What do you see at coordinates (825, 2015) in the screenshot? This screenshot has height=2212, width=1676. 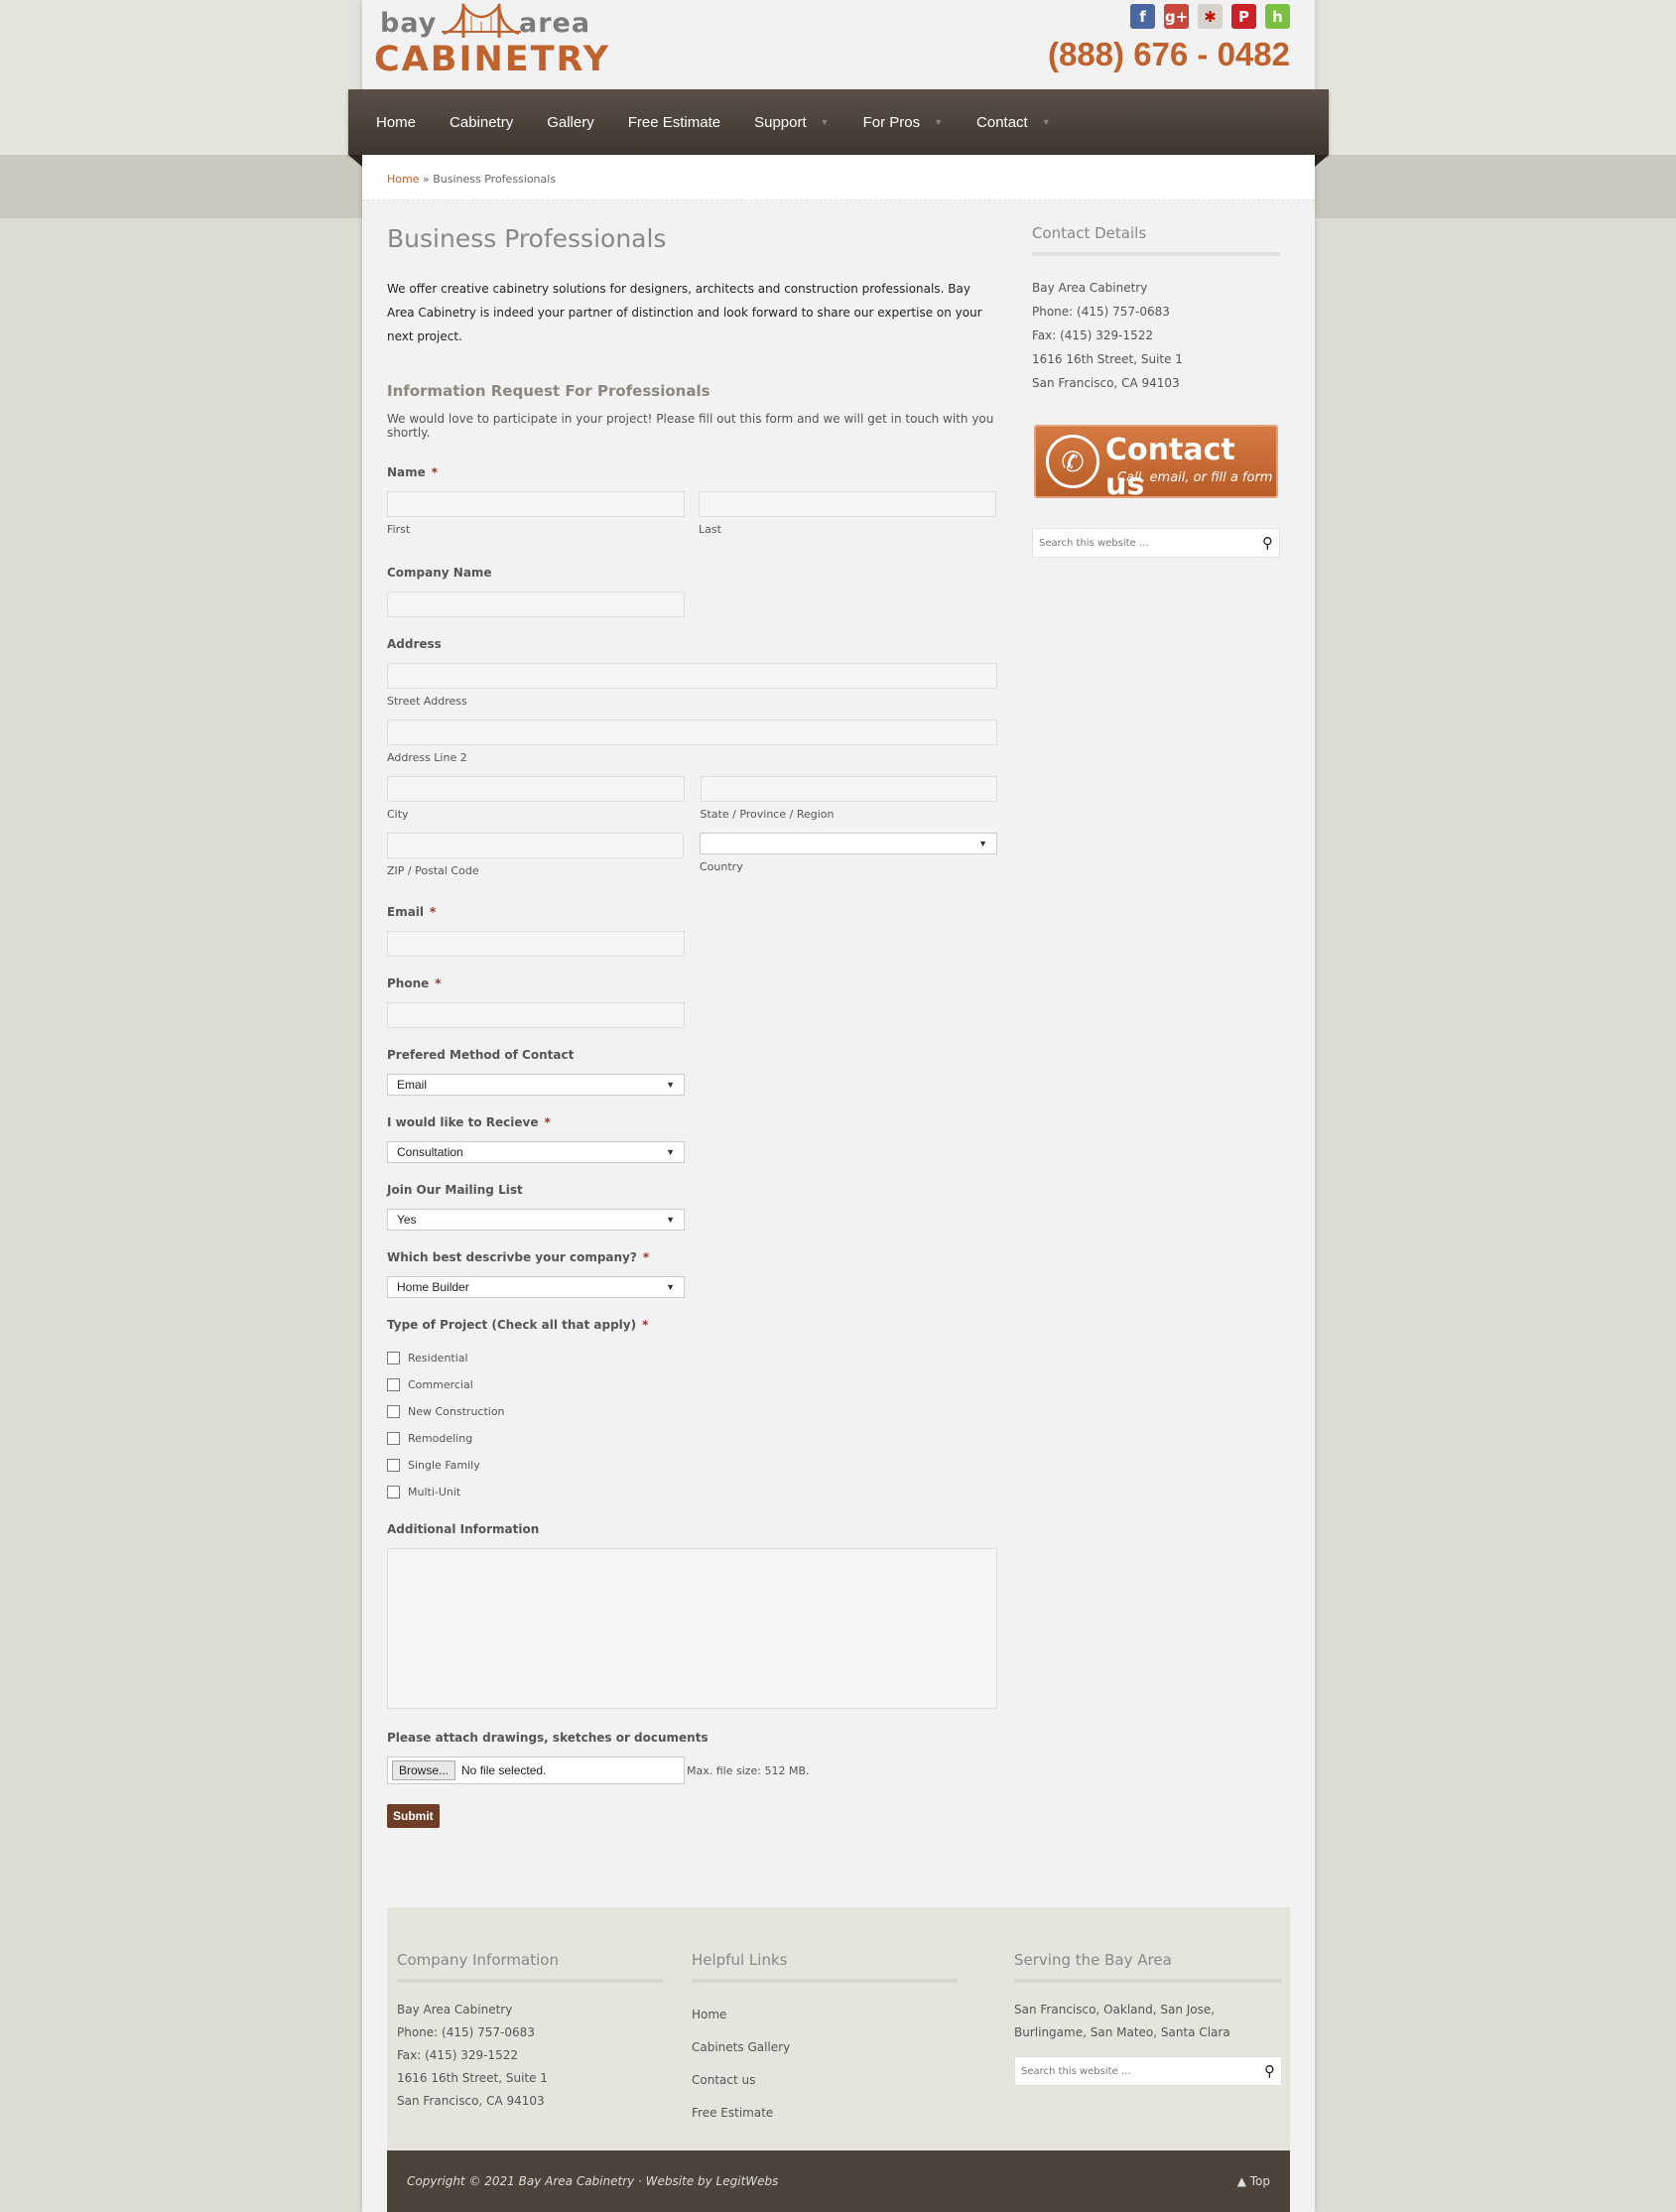 I see `footer-link: Home` at bounding box center [825, 2015].